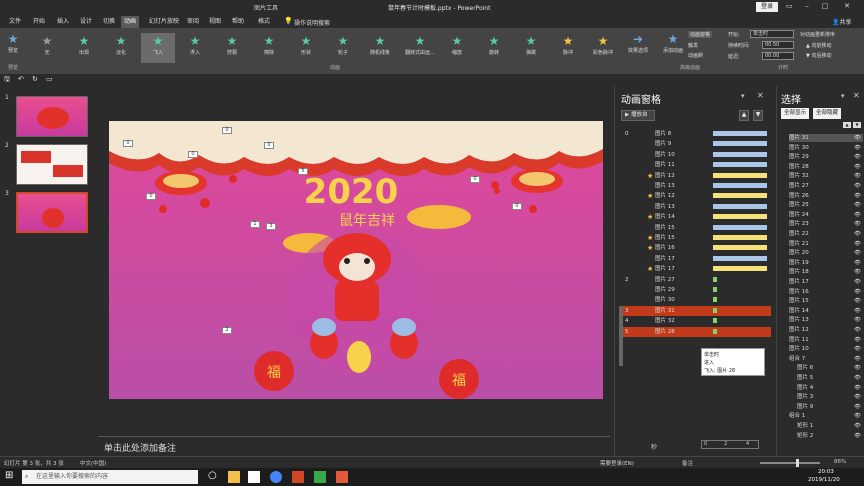  What do you see at coordinates (638, 115) in the screenshot?
I see `play-from-button: ▶ 播放自` at bounding box center [638, 115].